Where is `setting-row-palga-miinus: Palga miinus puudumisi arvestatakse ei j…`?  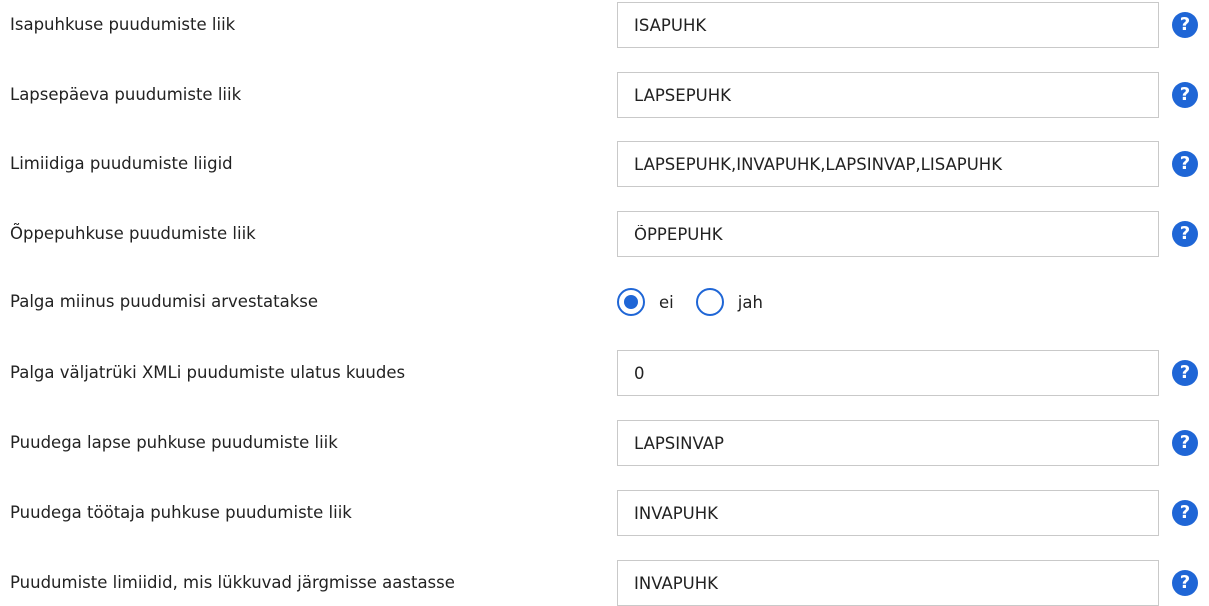
setting-row-palga-miinus: Palga miinus puudumisi arvestatakse ei j… is located at coordinates (604, 302).